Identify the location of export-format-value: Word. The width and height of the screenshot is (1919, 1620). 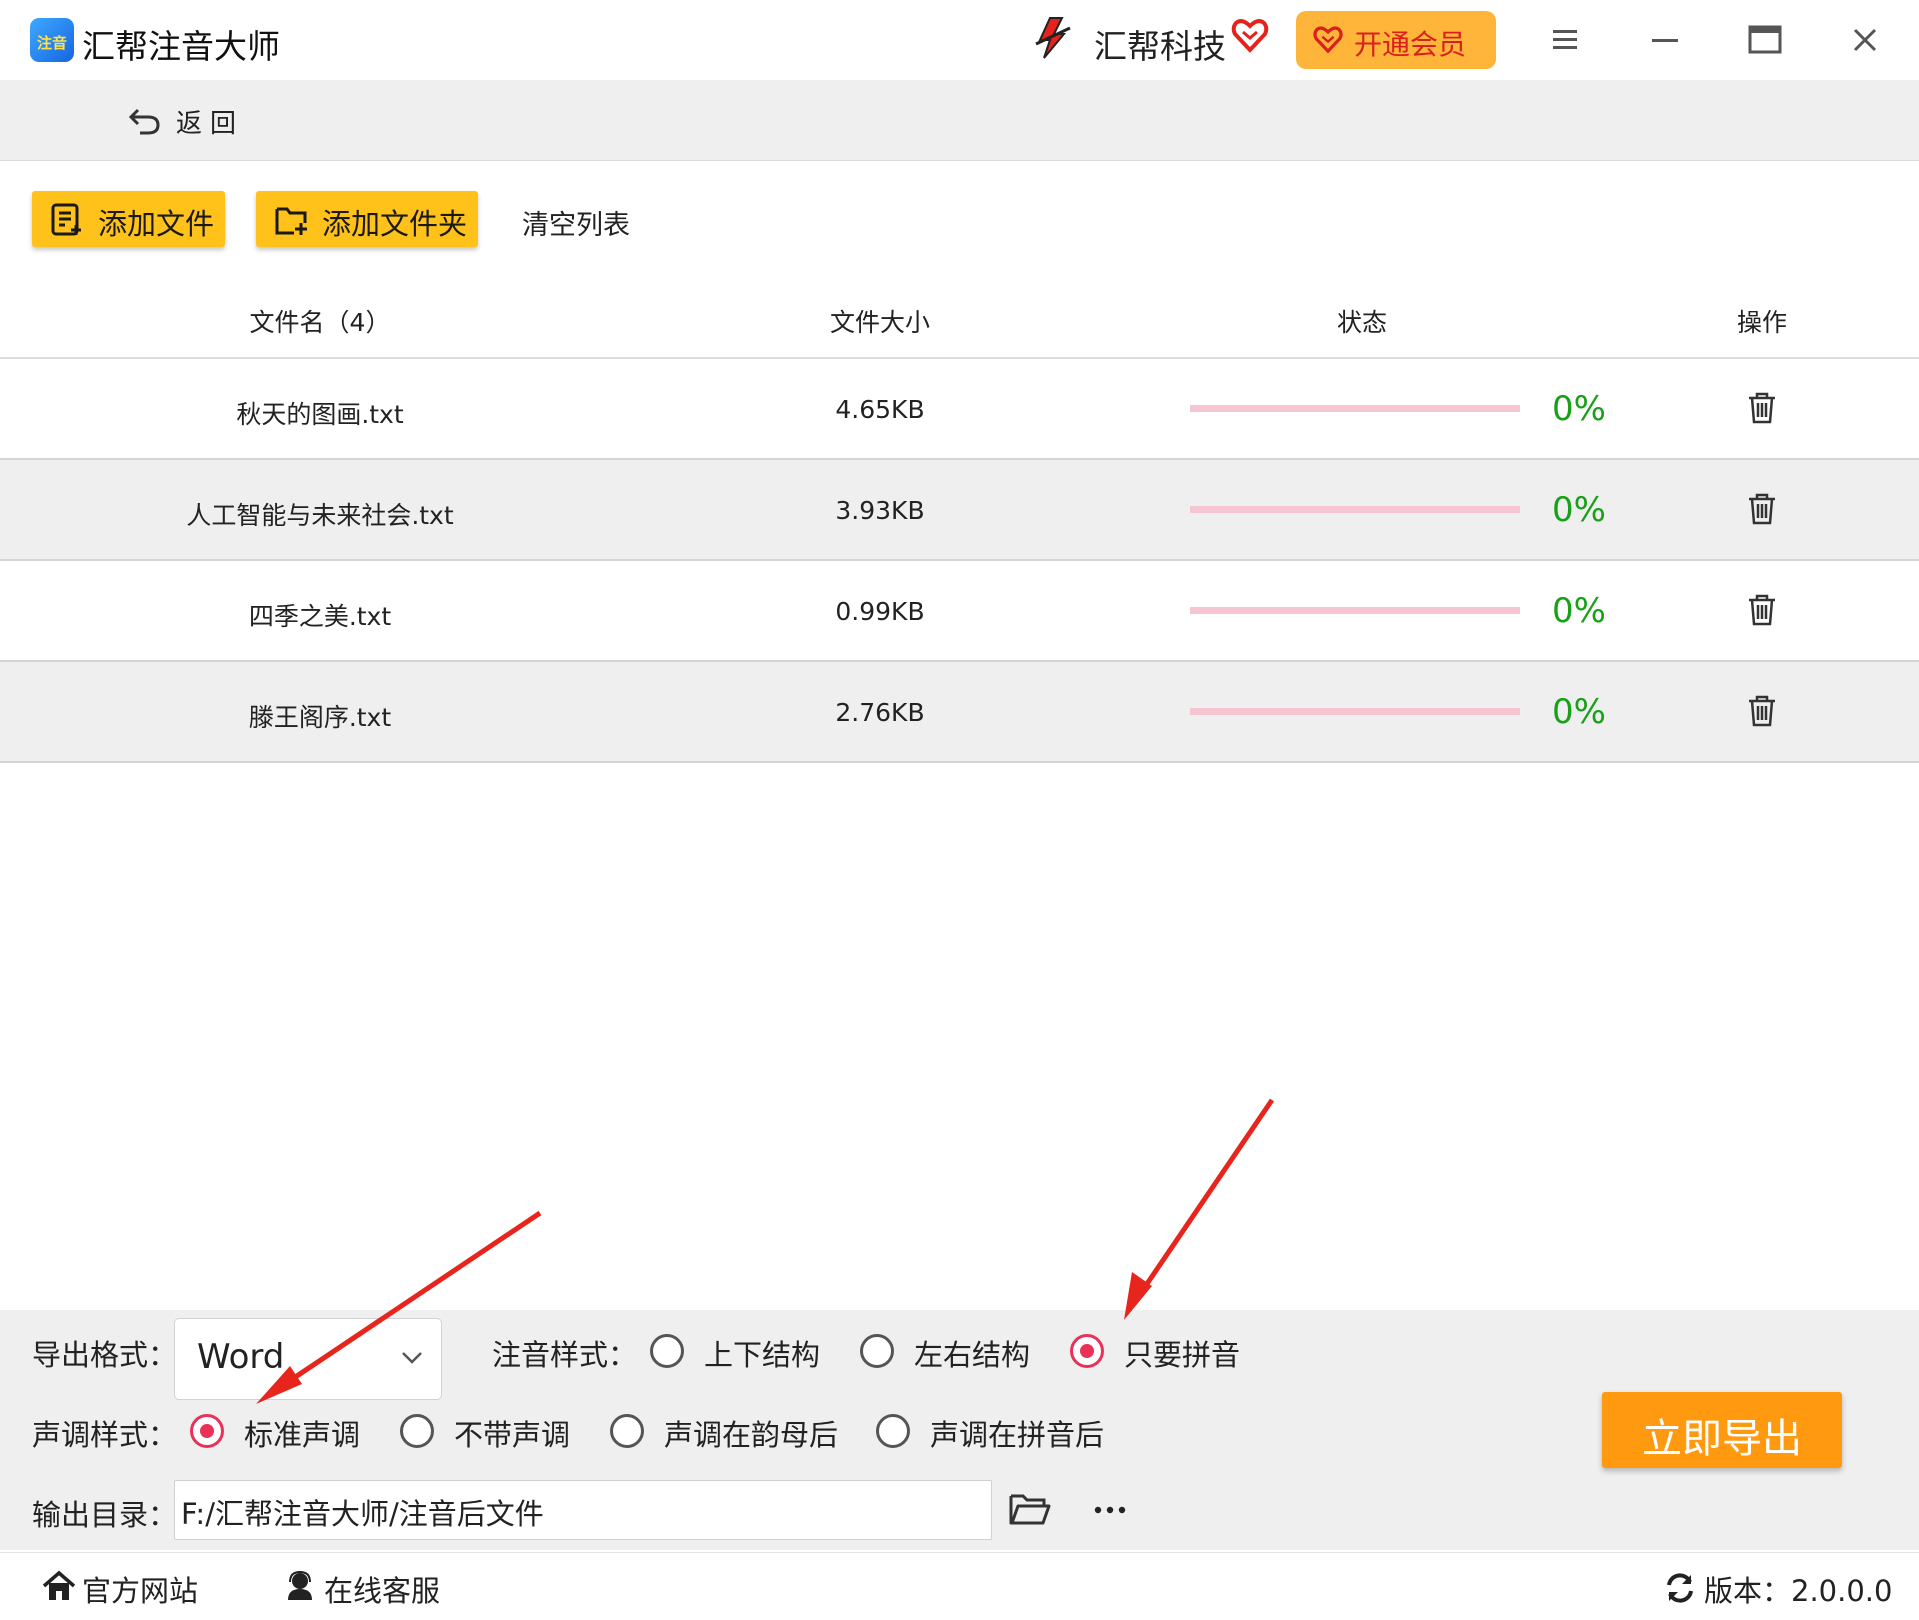
(241, 1357).